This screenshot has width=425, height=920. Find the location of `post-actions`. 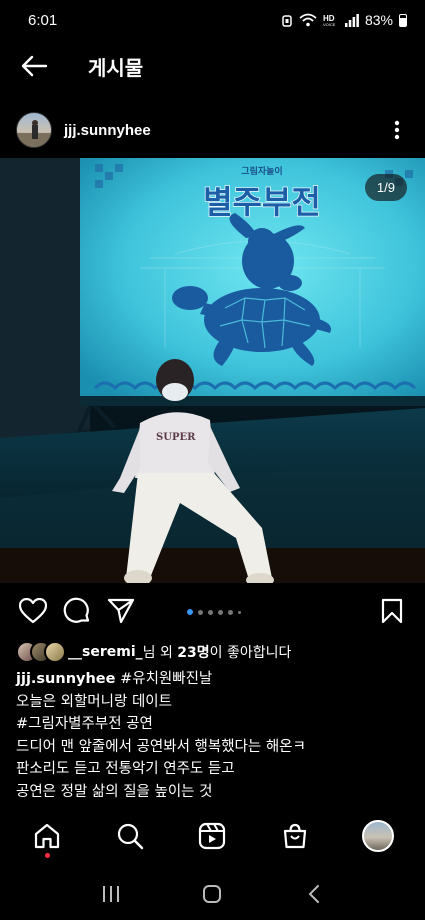

post-actions is located at coordinates (212, 611).